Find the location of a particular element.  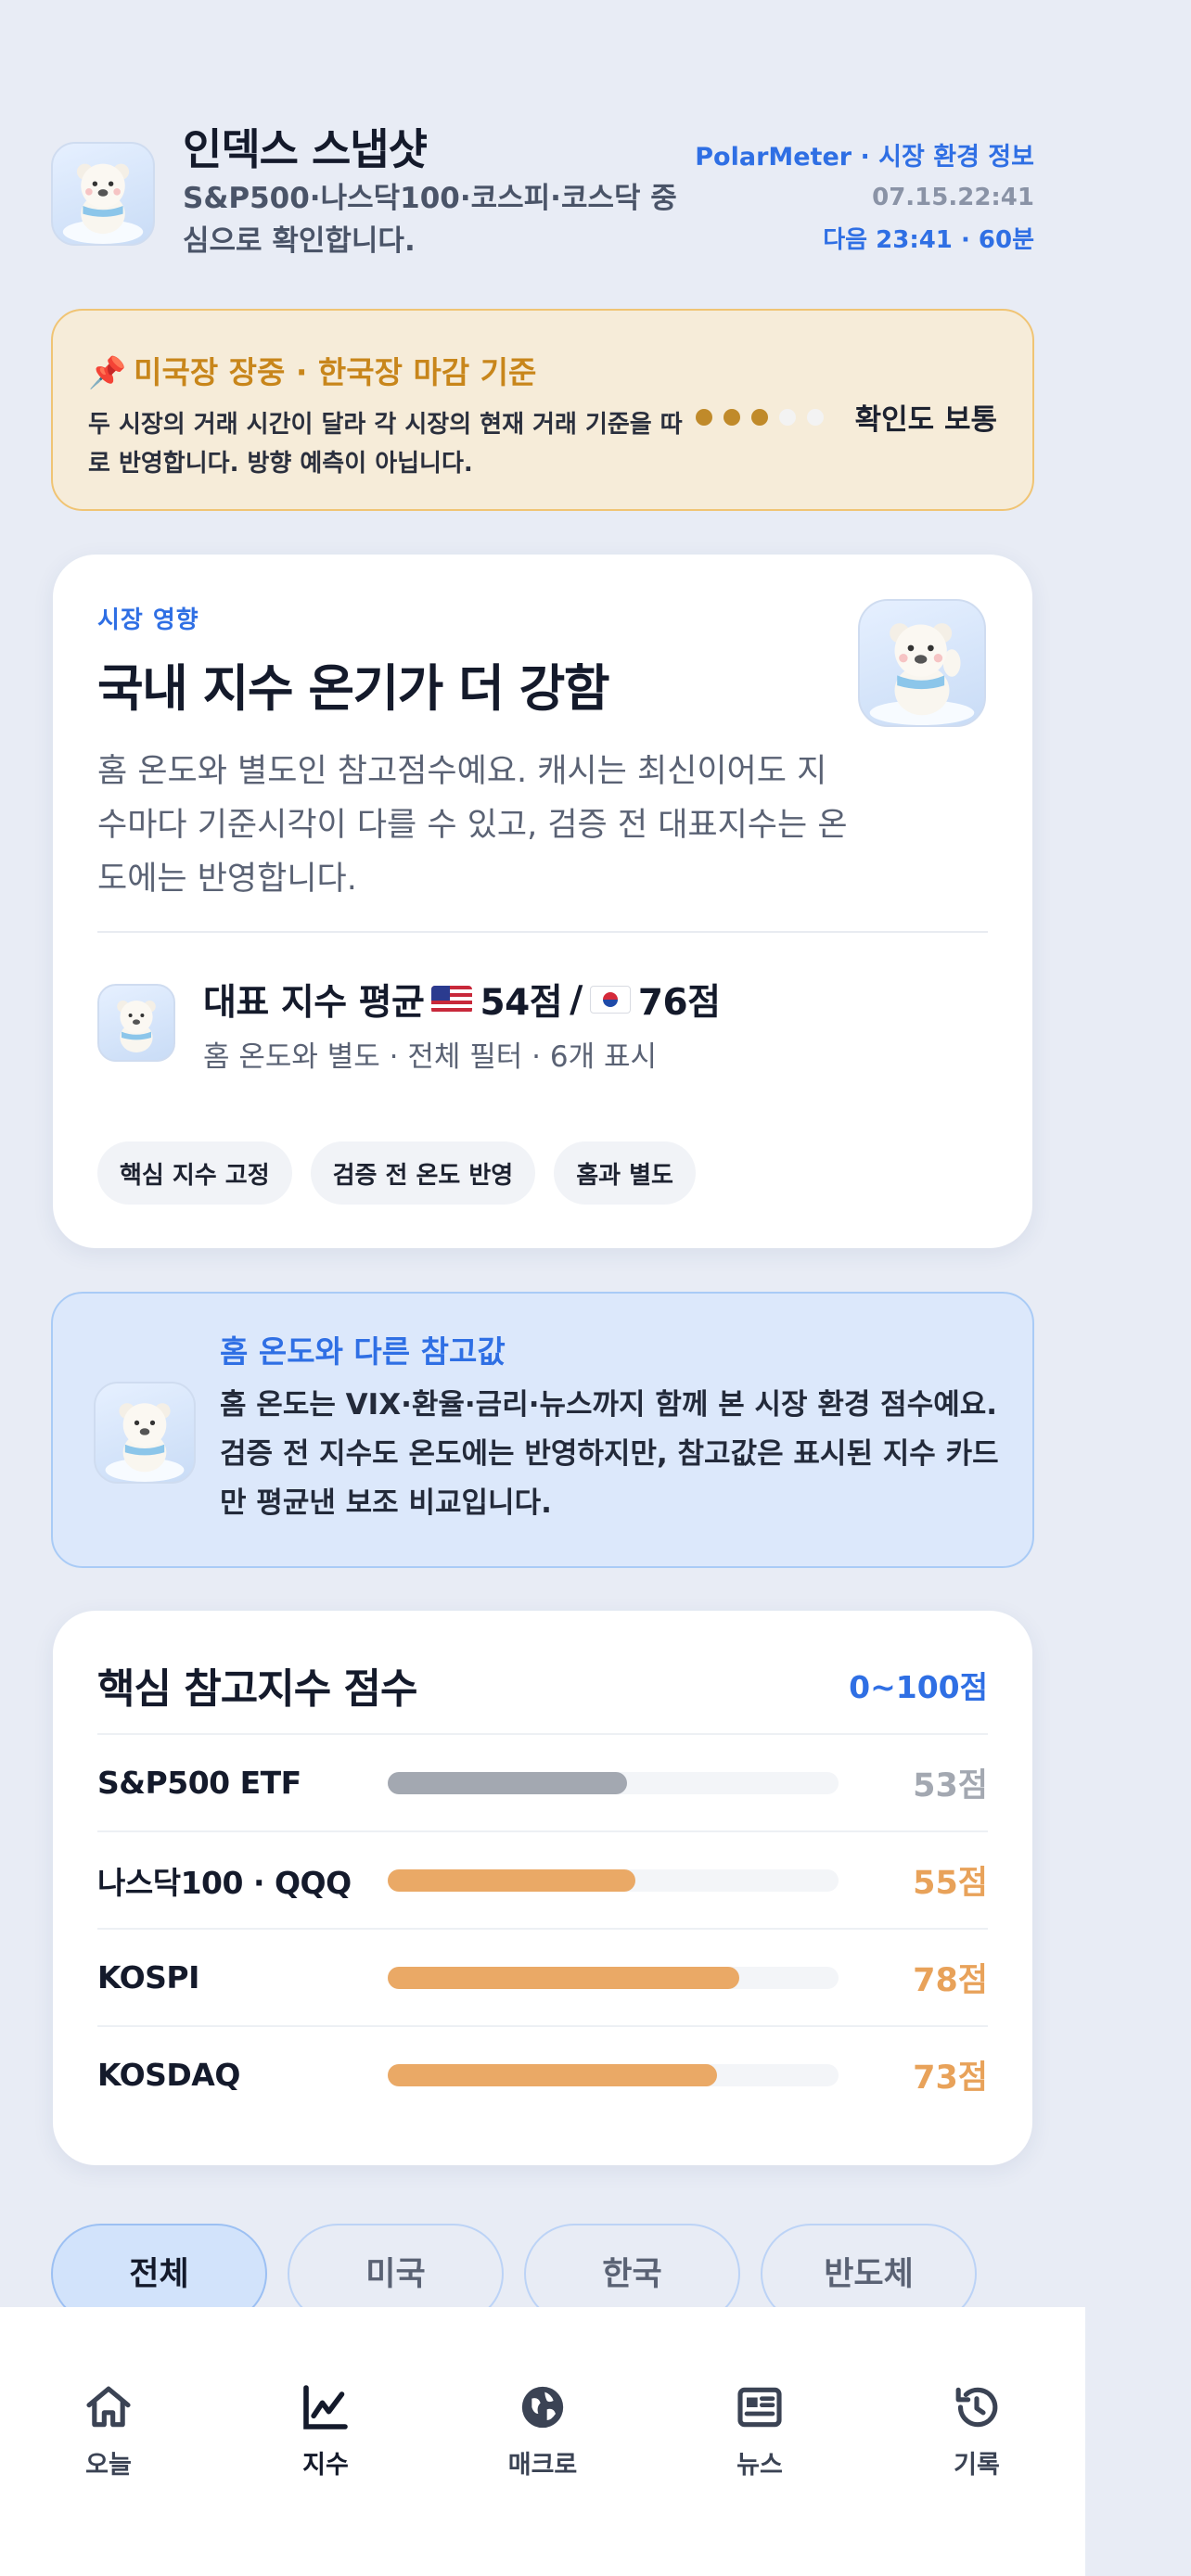

chip-unverified-reflected: 검증 전 온도 반영 is located at coordinates (423, 1173).